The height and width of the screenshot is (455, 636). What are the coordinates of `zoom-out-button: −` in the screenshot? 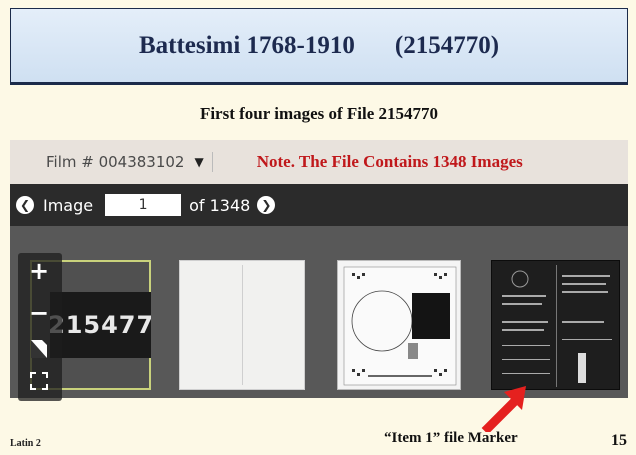 It's located at (39, 313).